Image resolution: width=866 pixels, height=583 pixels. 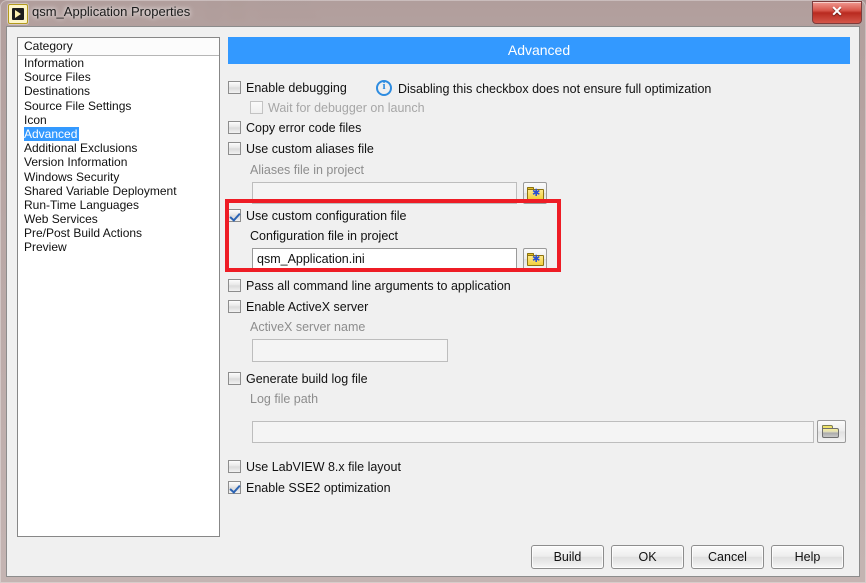 What do you see at coordinates (807, 557) in the screenshot?
I see `help-button: Help` at bounding box center [807, 557].